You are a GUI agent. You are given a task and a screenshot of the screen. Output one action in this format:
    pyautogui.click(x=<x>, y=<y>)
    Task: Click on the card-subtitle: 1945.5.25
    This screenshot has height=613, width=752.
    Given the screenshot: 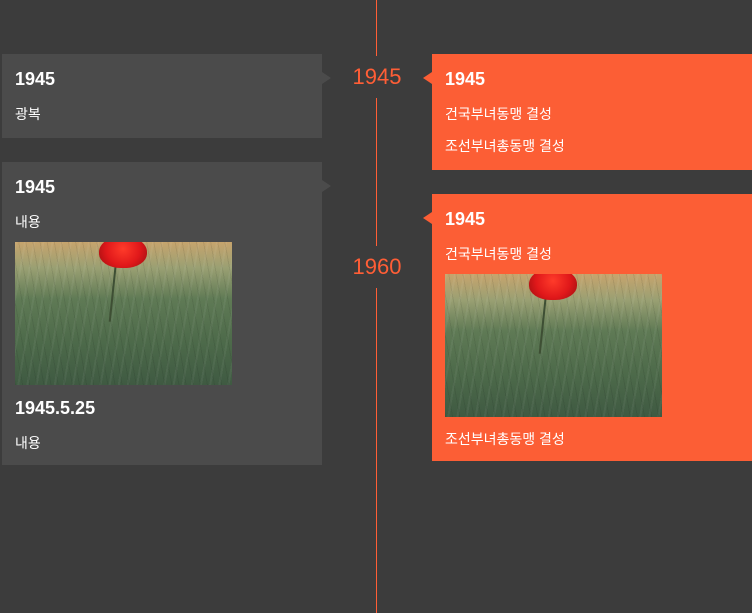 What is the action you would take?
    pyautogui.click(x=55, y=408)
    